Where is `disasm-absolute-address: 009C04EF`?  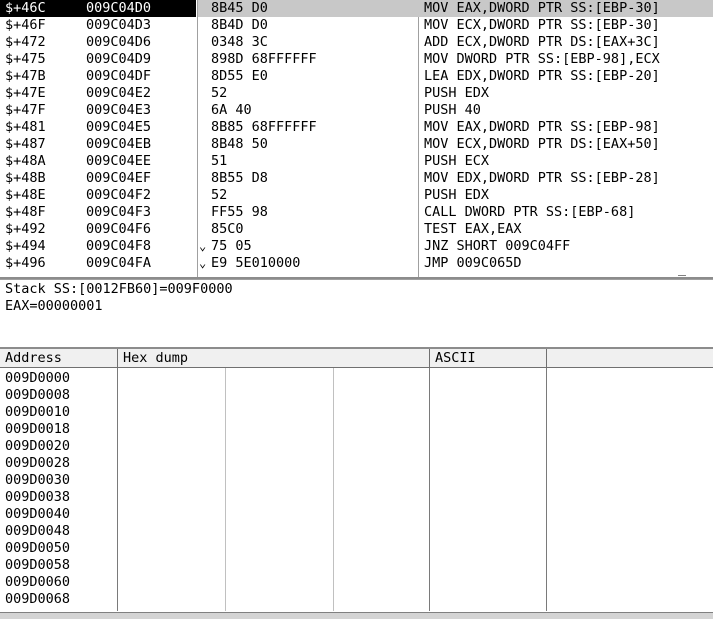 disasm-absolute-address: 009C04EF is located at coordinates (119, 178).